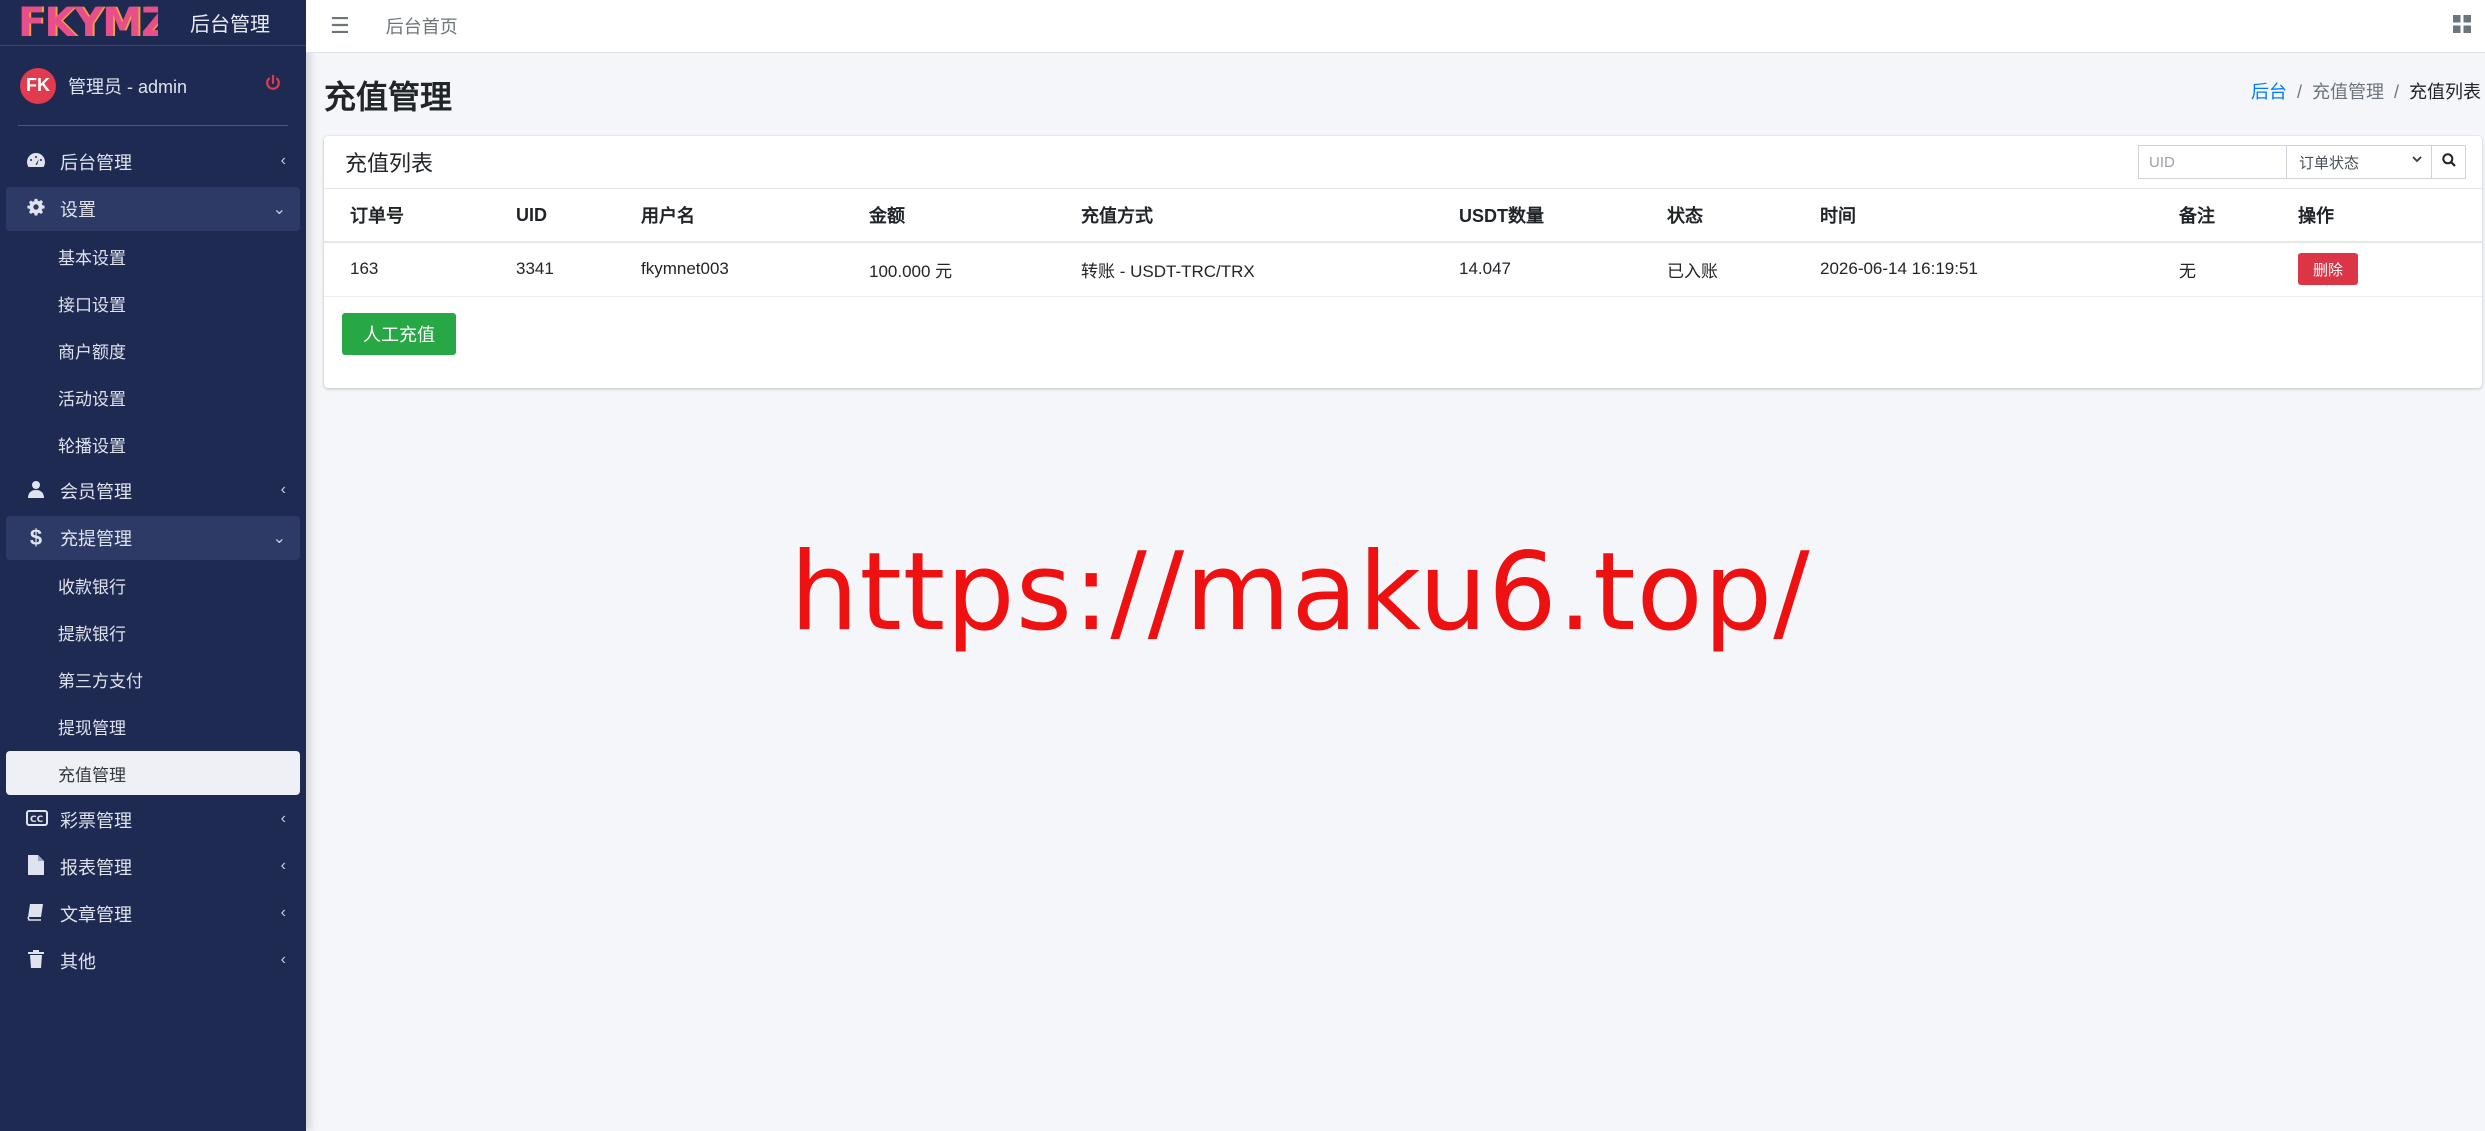  Describe the element at coordinates (2269, 92) in the screenshot. I see `breadcrumb-root: 后台` at that location.